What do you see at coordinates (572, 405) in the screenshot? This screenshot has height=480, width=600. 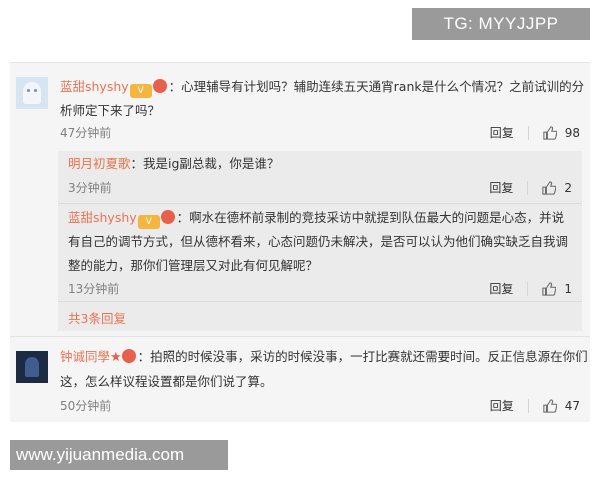 I see `like-count: 47` at bounding box center [572, 405].